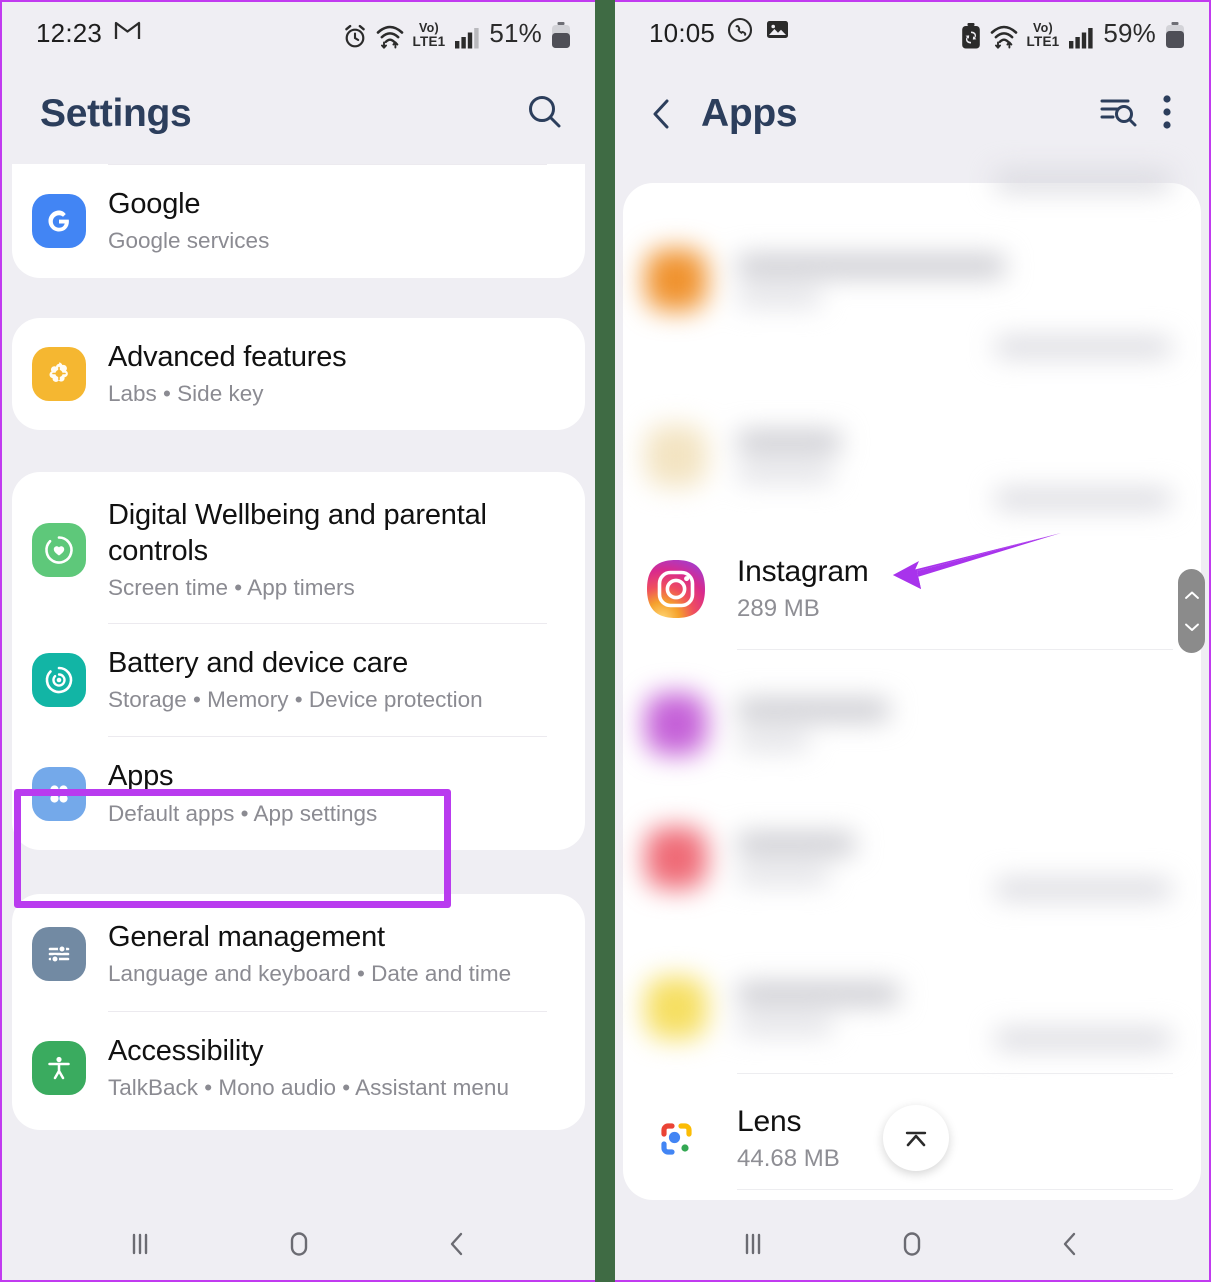 This screenshot has width=1211, height=1282. Describe the element at coordinates (154, 204) in the screenshot. I see `sidebar-item-label: Google` at that location.